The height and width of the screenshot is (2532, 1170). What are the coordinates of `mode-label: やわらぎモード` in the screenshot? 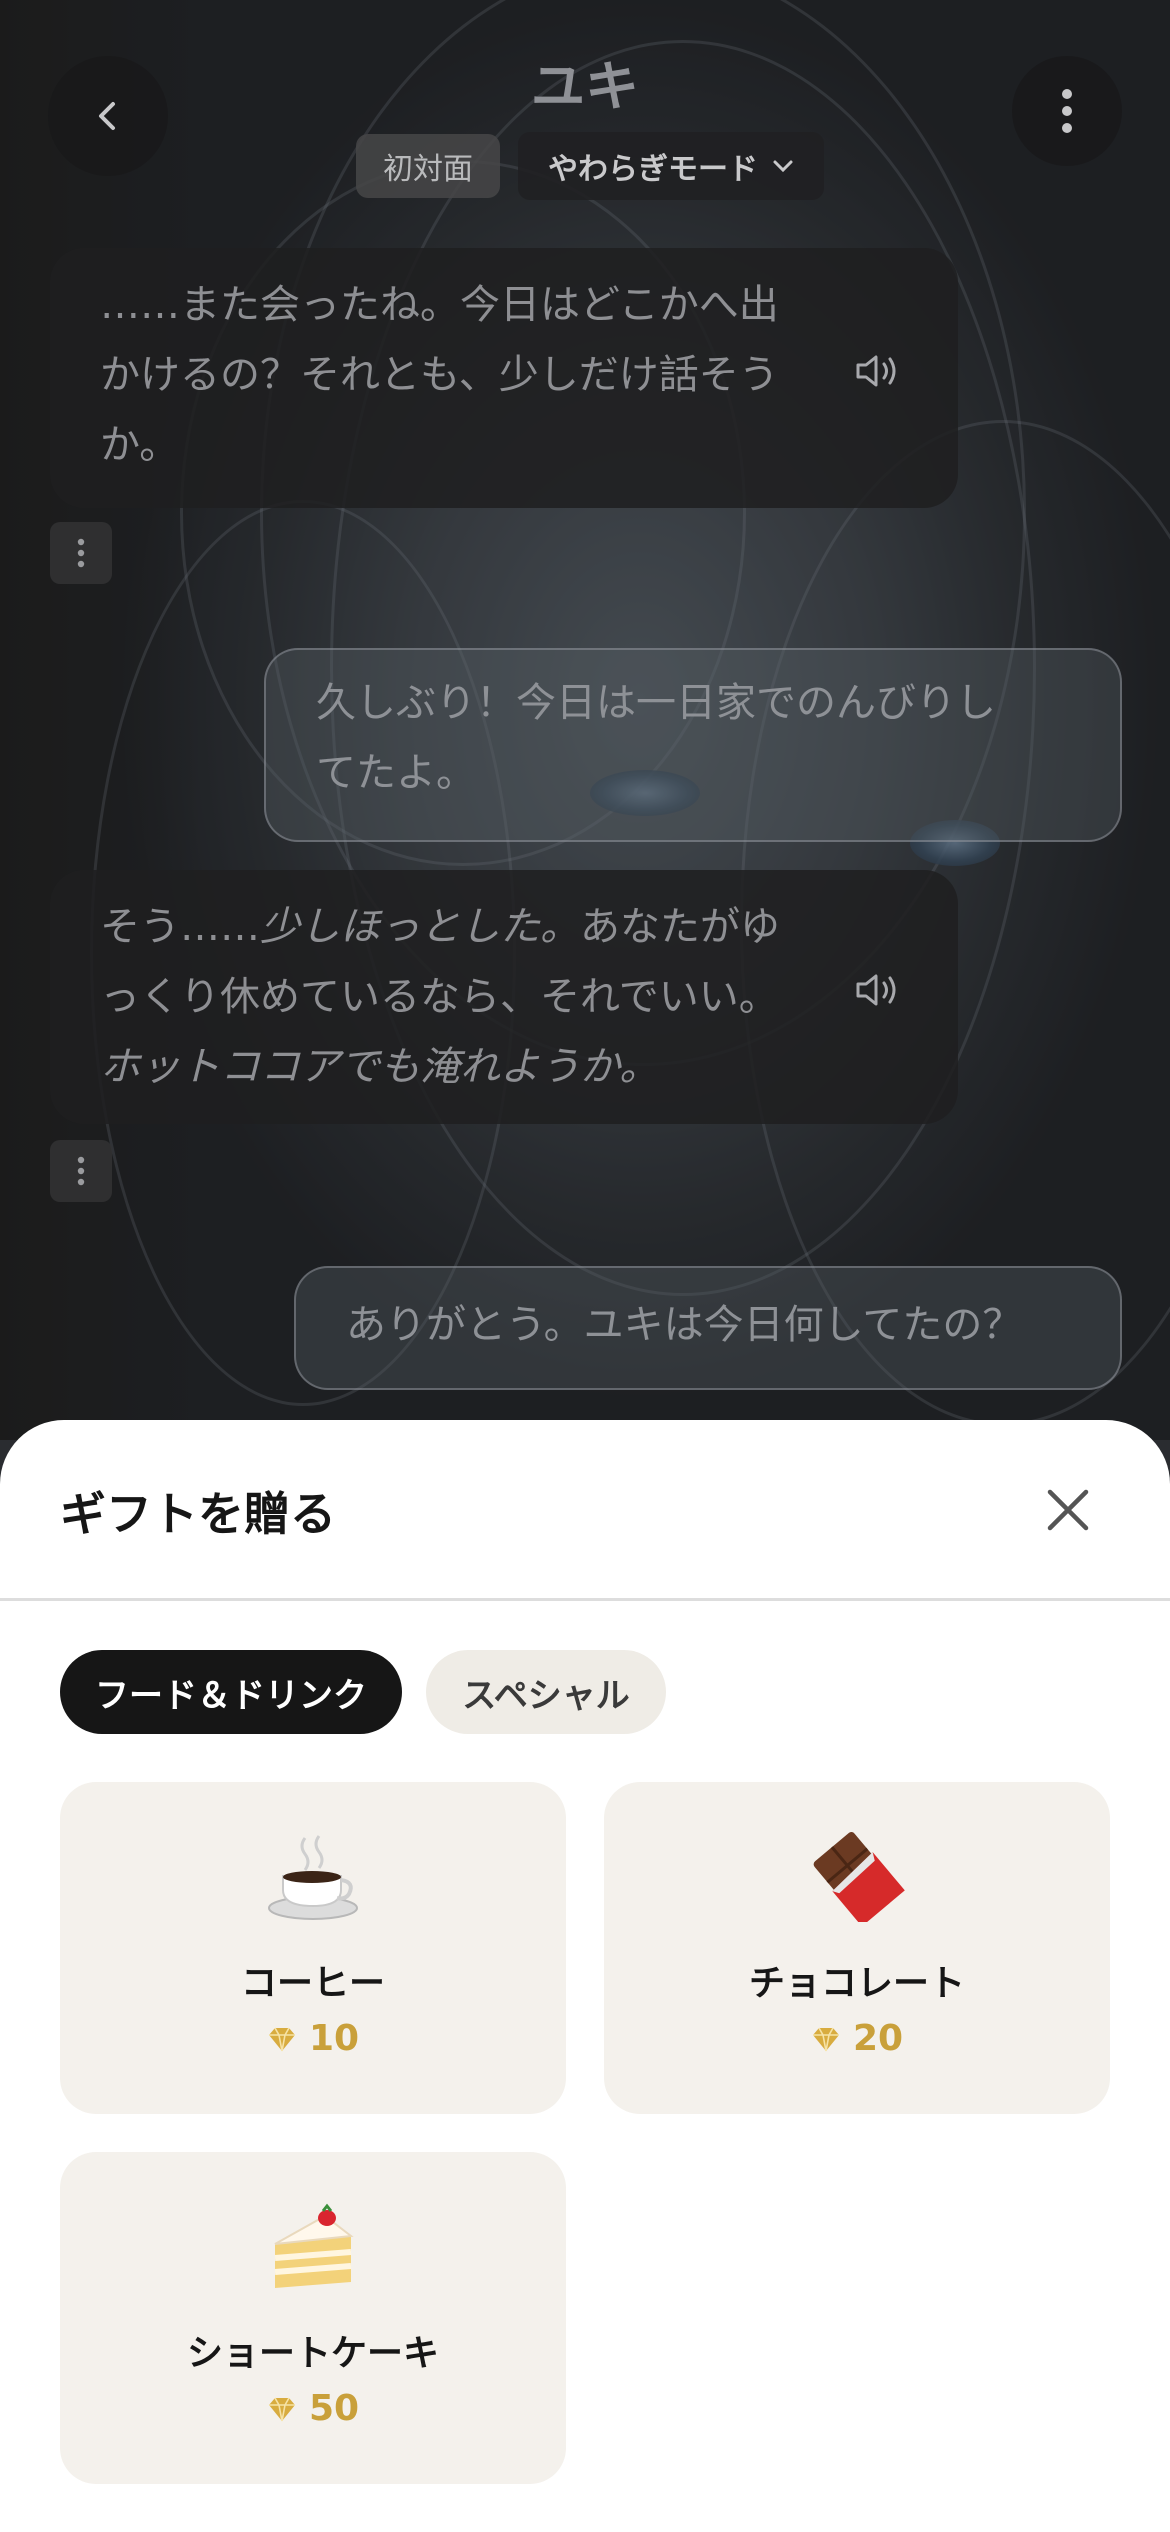 It's located at (653, 169).